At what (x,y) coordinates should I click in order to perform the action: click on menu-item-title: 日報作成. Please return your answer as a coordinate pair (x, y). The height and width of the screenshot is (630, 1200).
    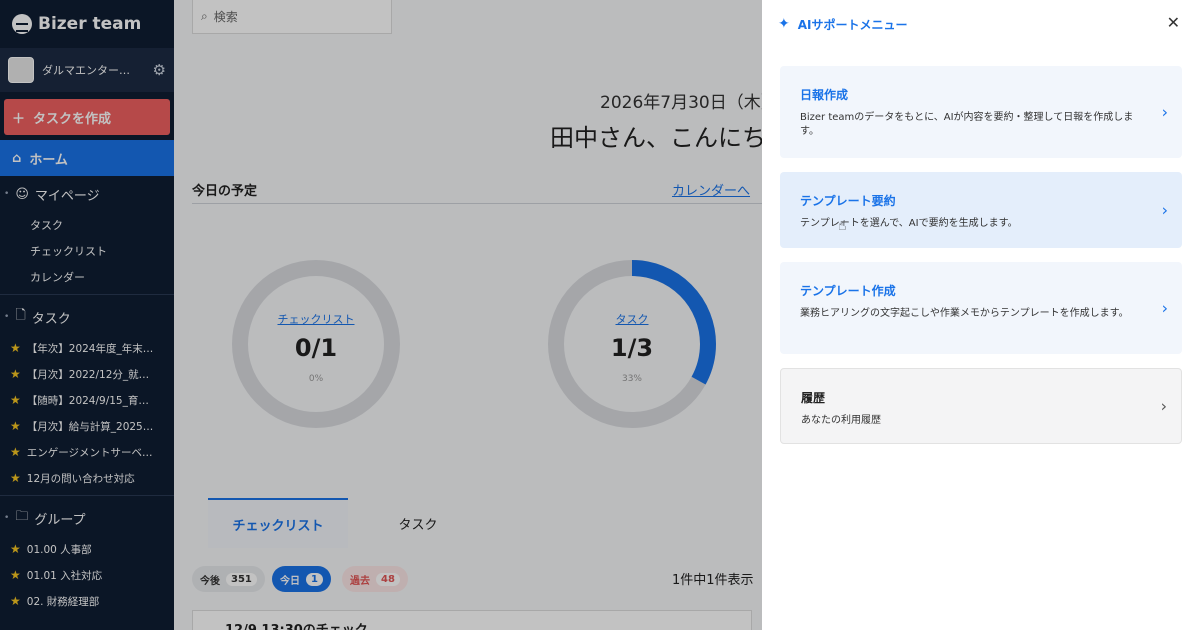
    Looking at the image, I should click on (824, 95).